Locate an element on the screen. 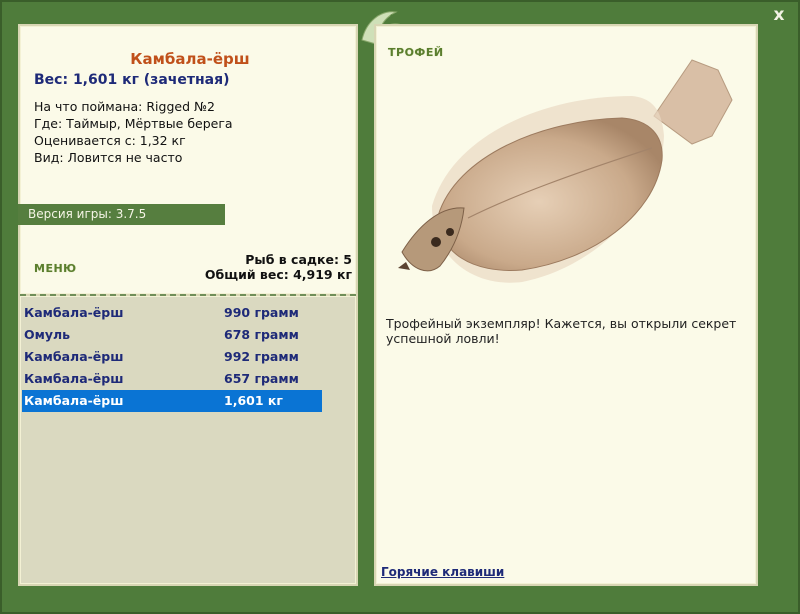 The image size is (800, 614). detail-kind: Вид: Ловится не часто is located at coordinates (108, 157).